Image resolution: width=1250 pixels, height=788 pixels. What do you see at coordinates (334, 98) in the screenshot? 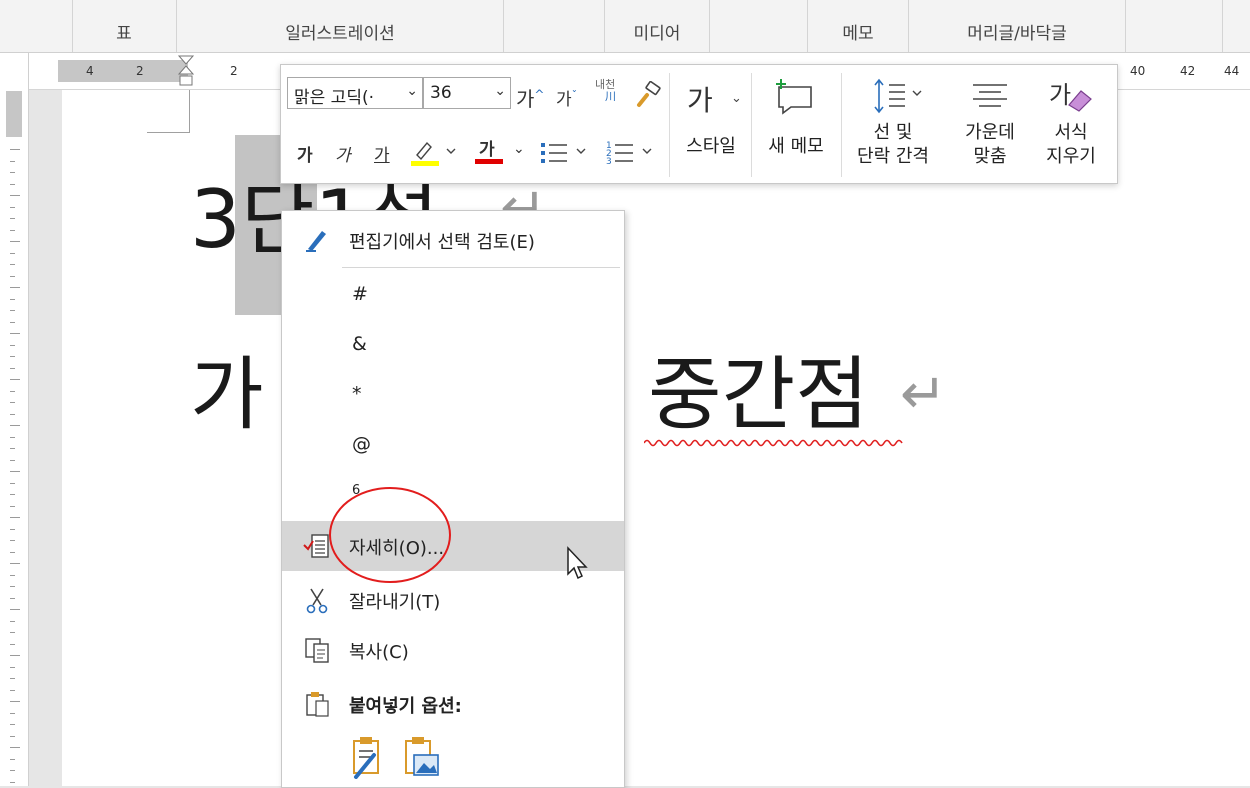
I see `font-name-value: 맑은 고딕(·` at bounding box center [334, 98].